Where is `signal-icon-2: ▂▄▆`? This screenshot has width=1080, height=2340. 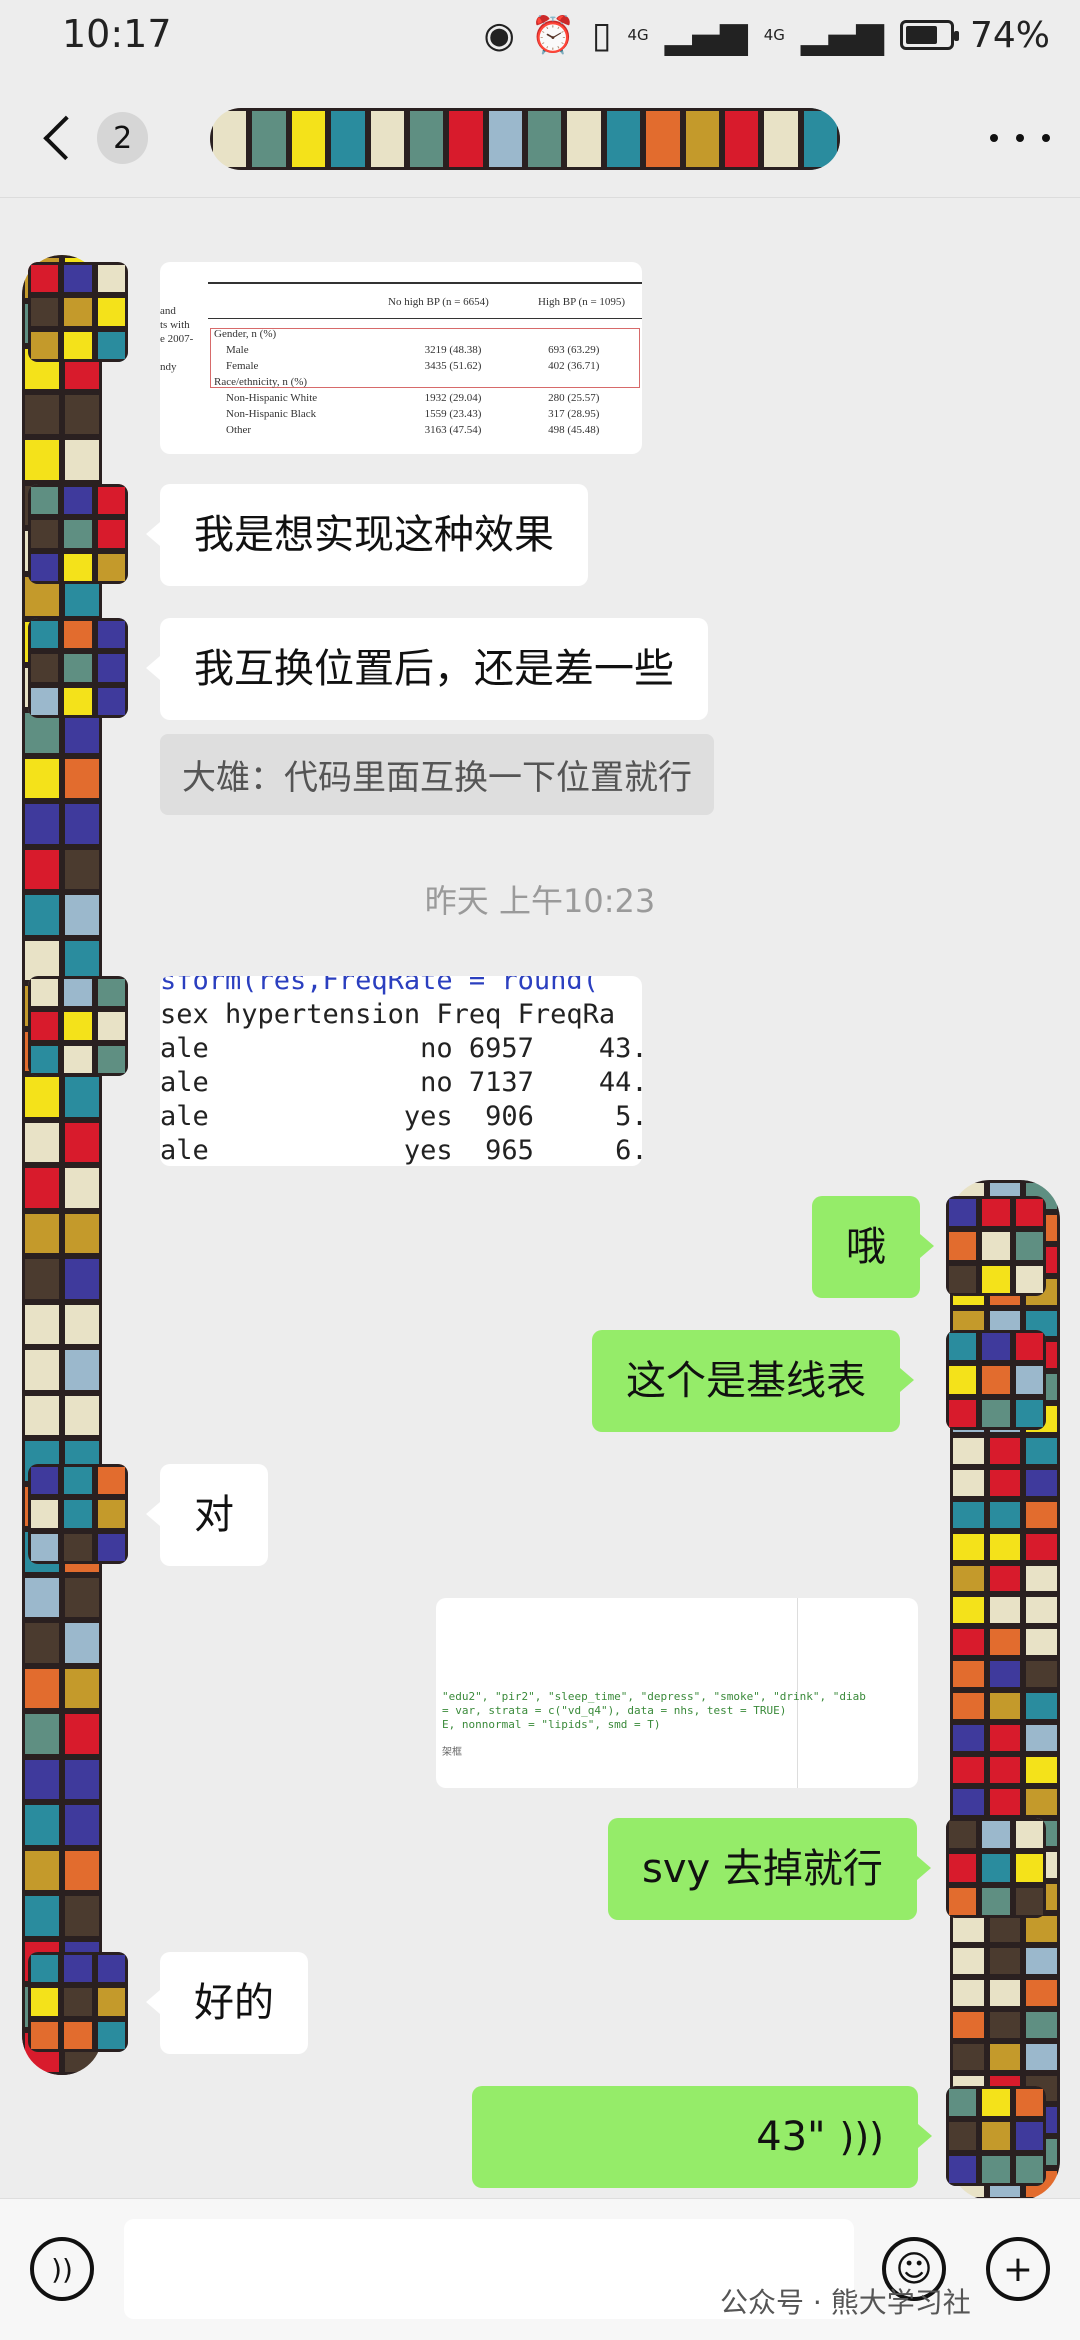 signal-icon-2: ▂▄▆ is located at coordinates (842, 35).